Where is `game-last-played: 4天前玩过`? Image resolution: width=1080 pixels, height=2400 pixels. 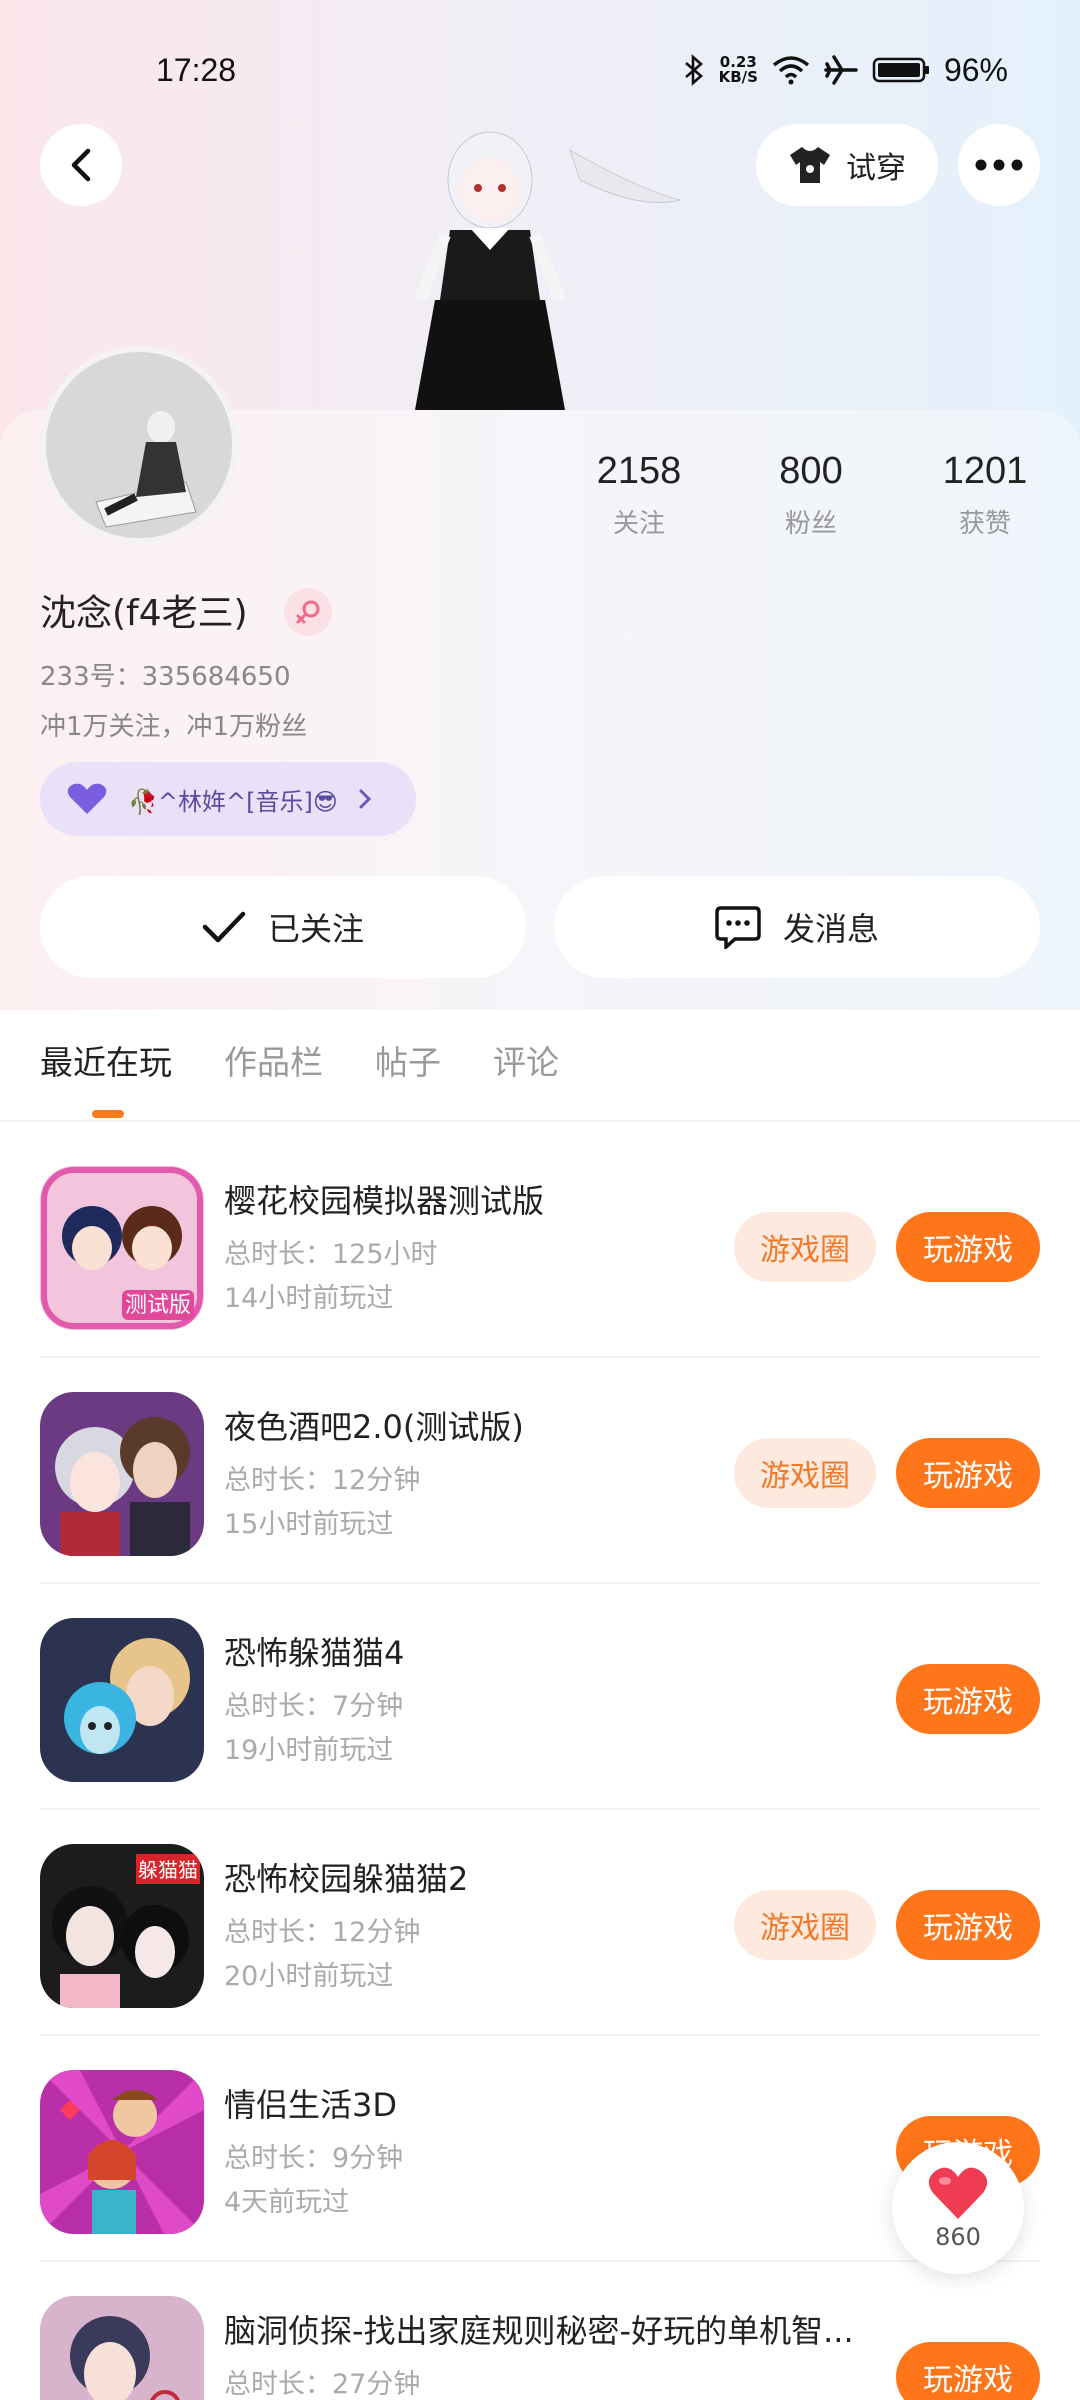
game-last-played: 4天前玩过 is located at coordinates (287, 2202).